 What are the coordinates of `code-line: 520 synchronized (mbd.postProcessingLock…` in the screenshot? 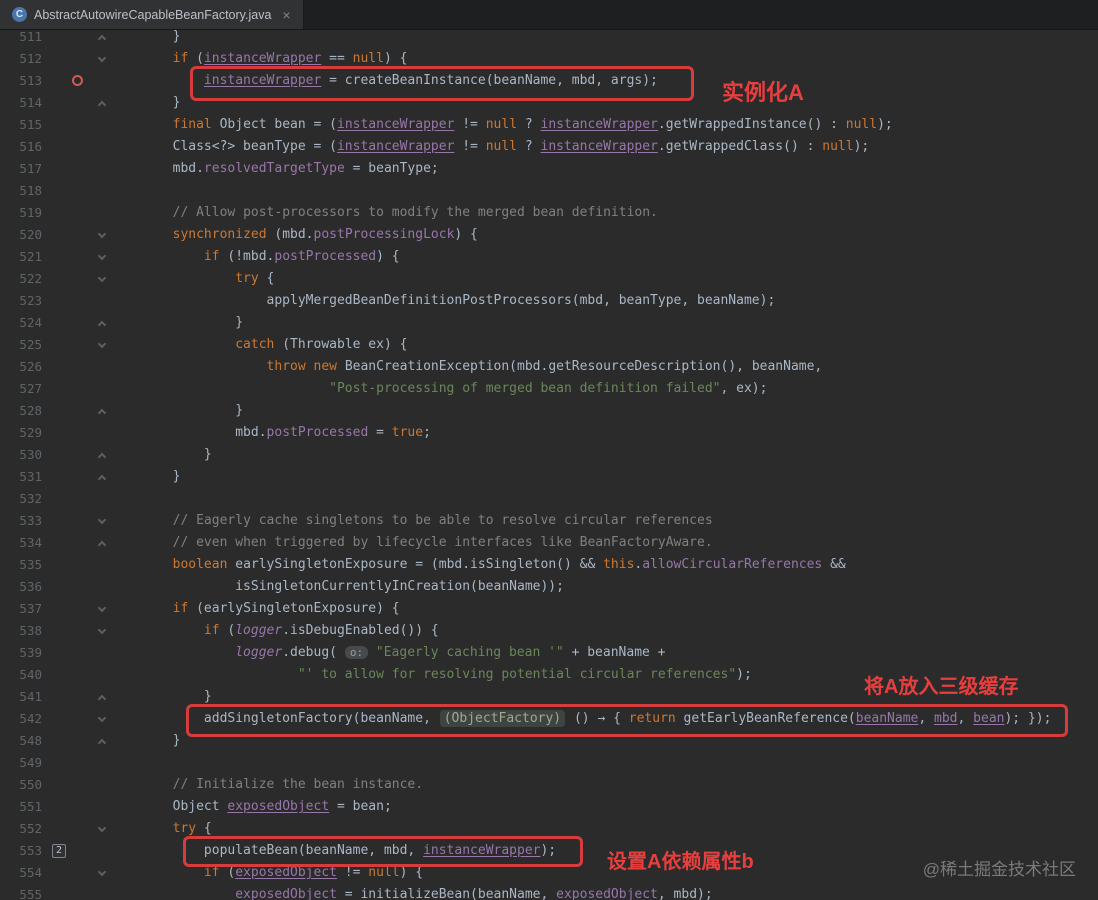 It's located at (549, 235).